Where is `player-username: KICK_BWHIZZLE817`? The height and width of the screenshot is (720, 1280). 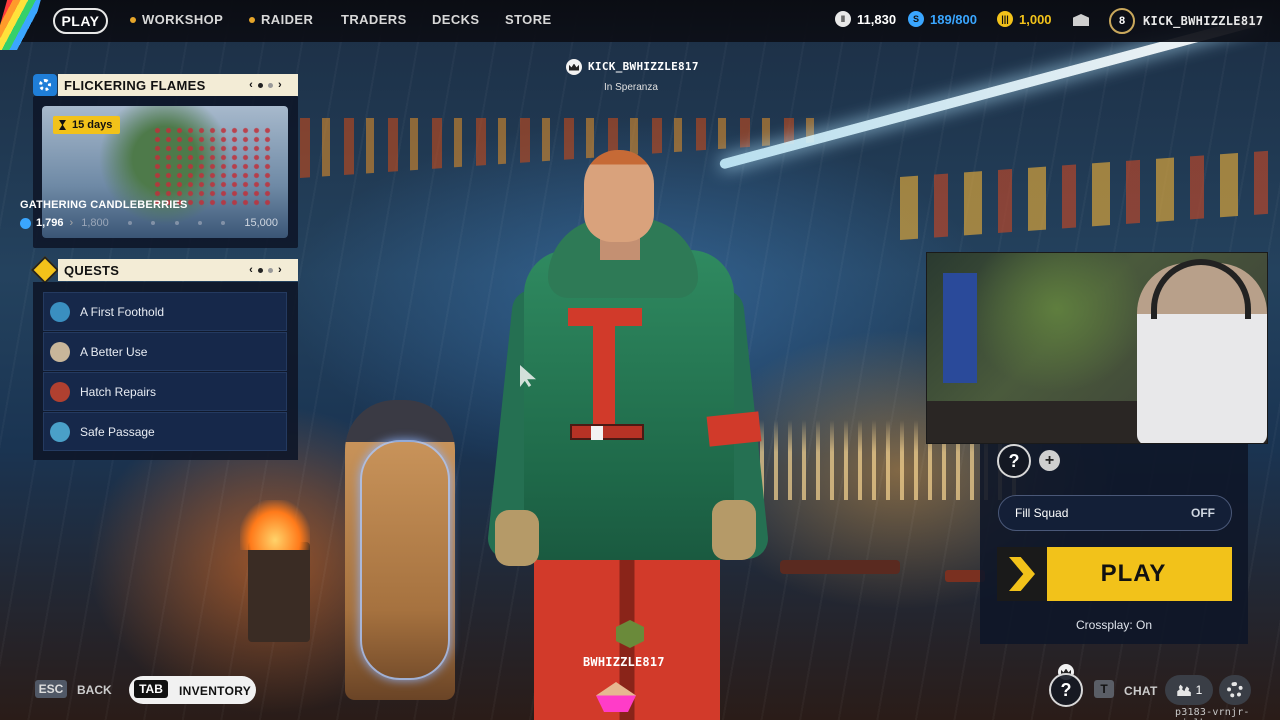 player-username: KICK_BWHIZZLE817 is located at coordinates (1203, 21).